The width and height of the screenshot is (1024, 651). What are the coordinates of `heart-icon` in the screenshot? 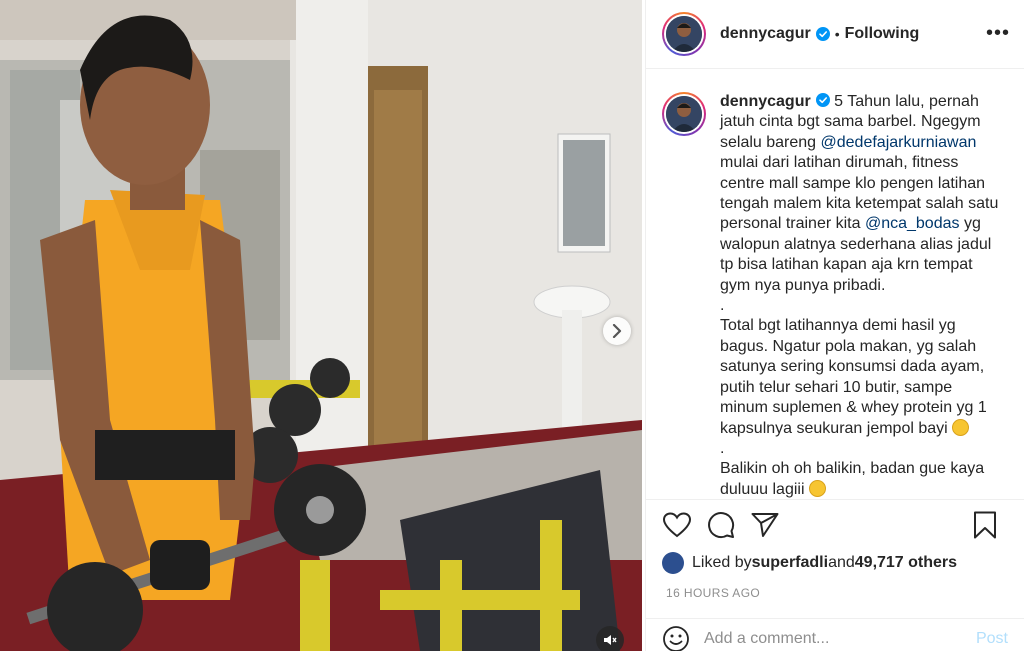 It's located at (677, 525).